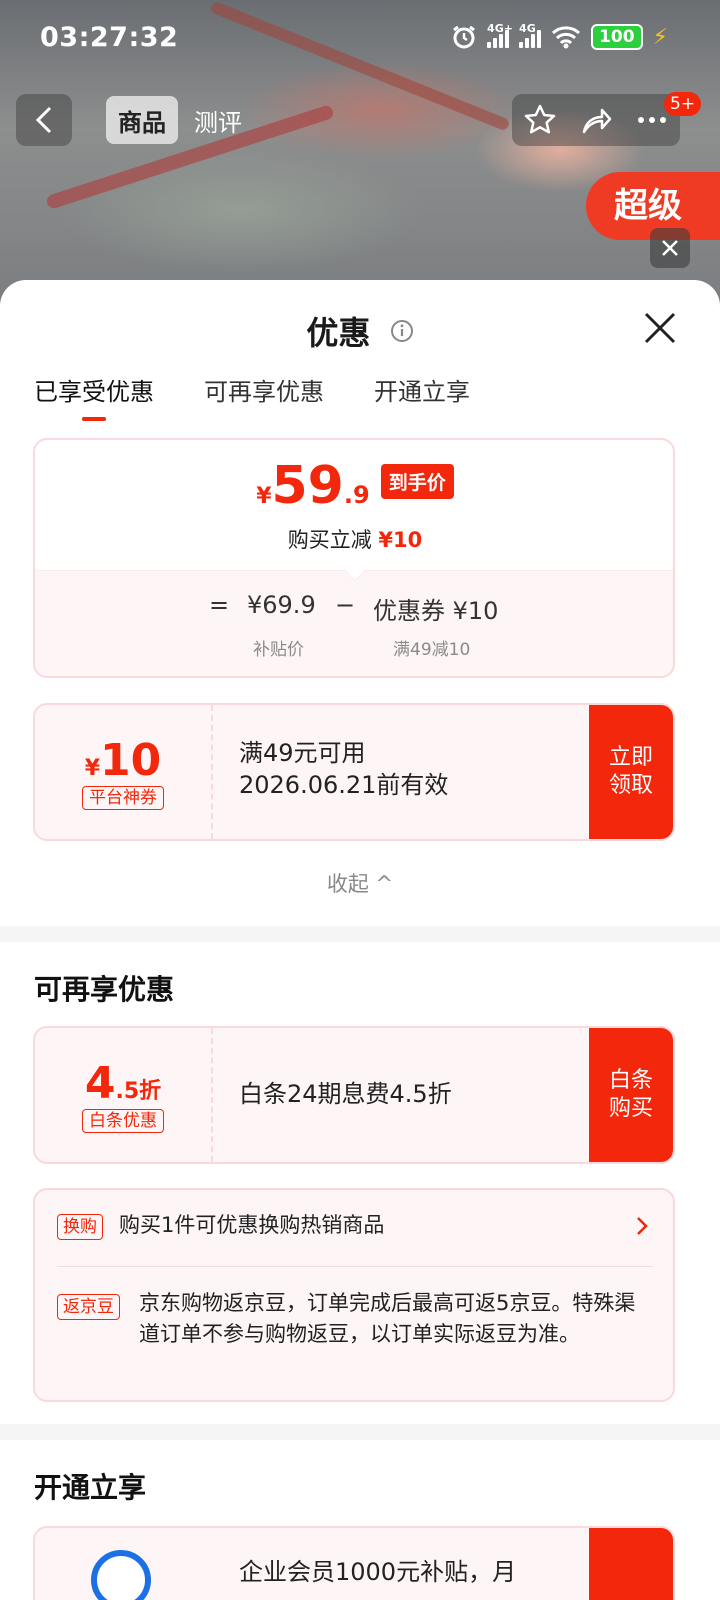  I want to click on coupon-rule-text: 满49元可用, so click(302, 753).